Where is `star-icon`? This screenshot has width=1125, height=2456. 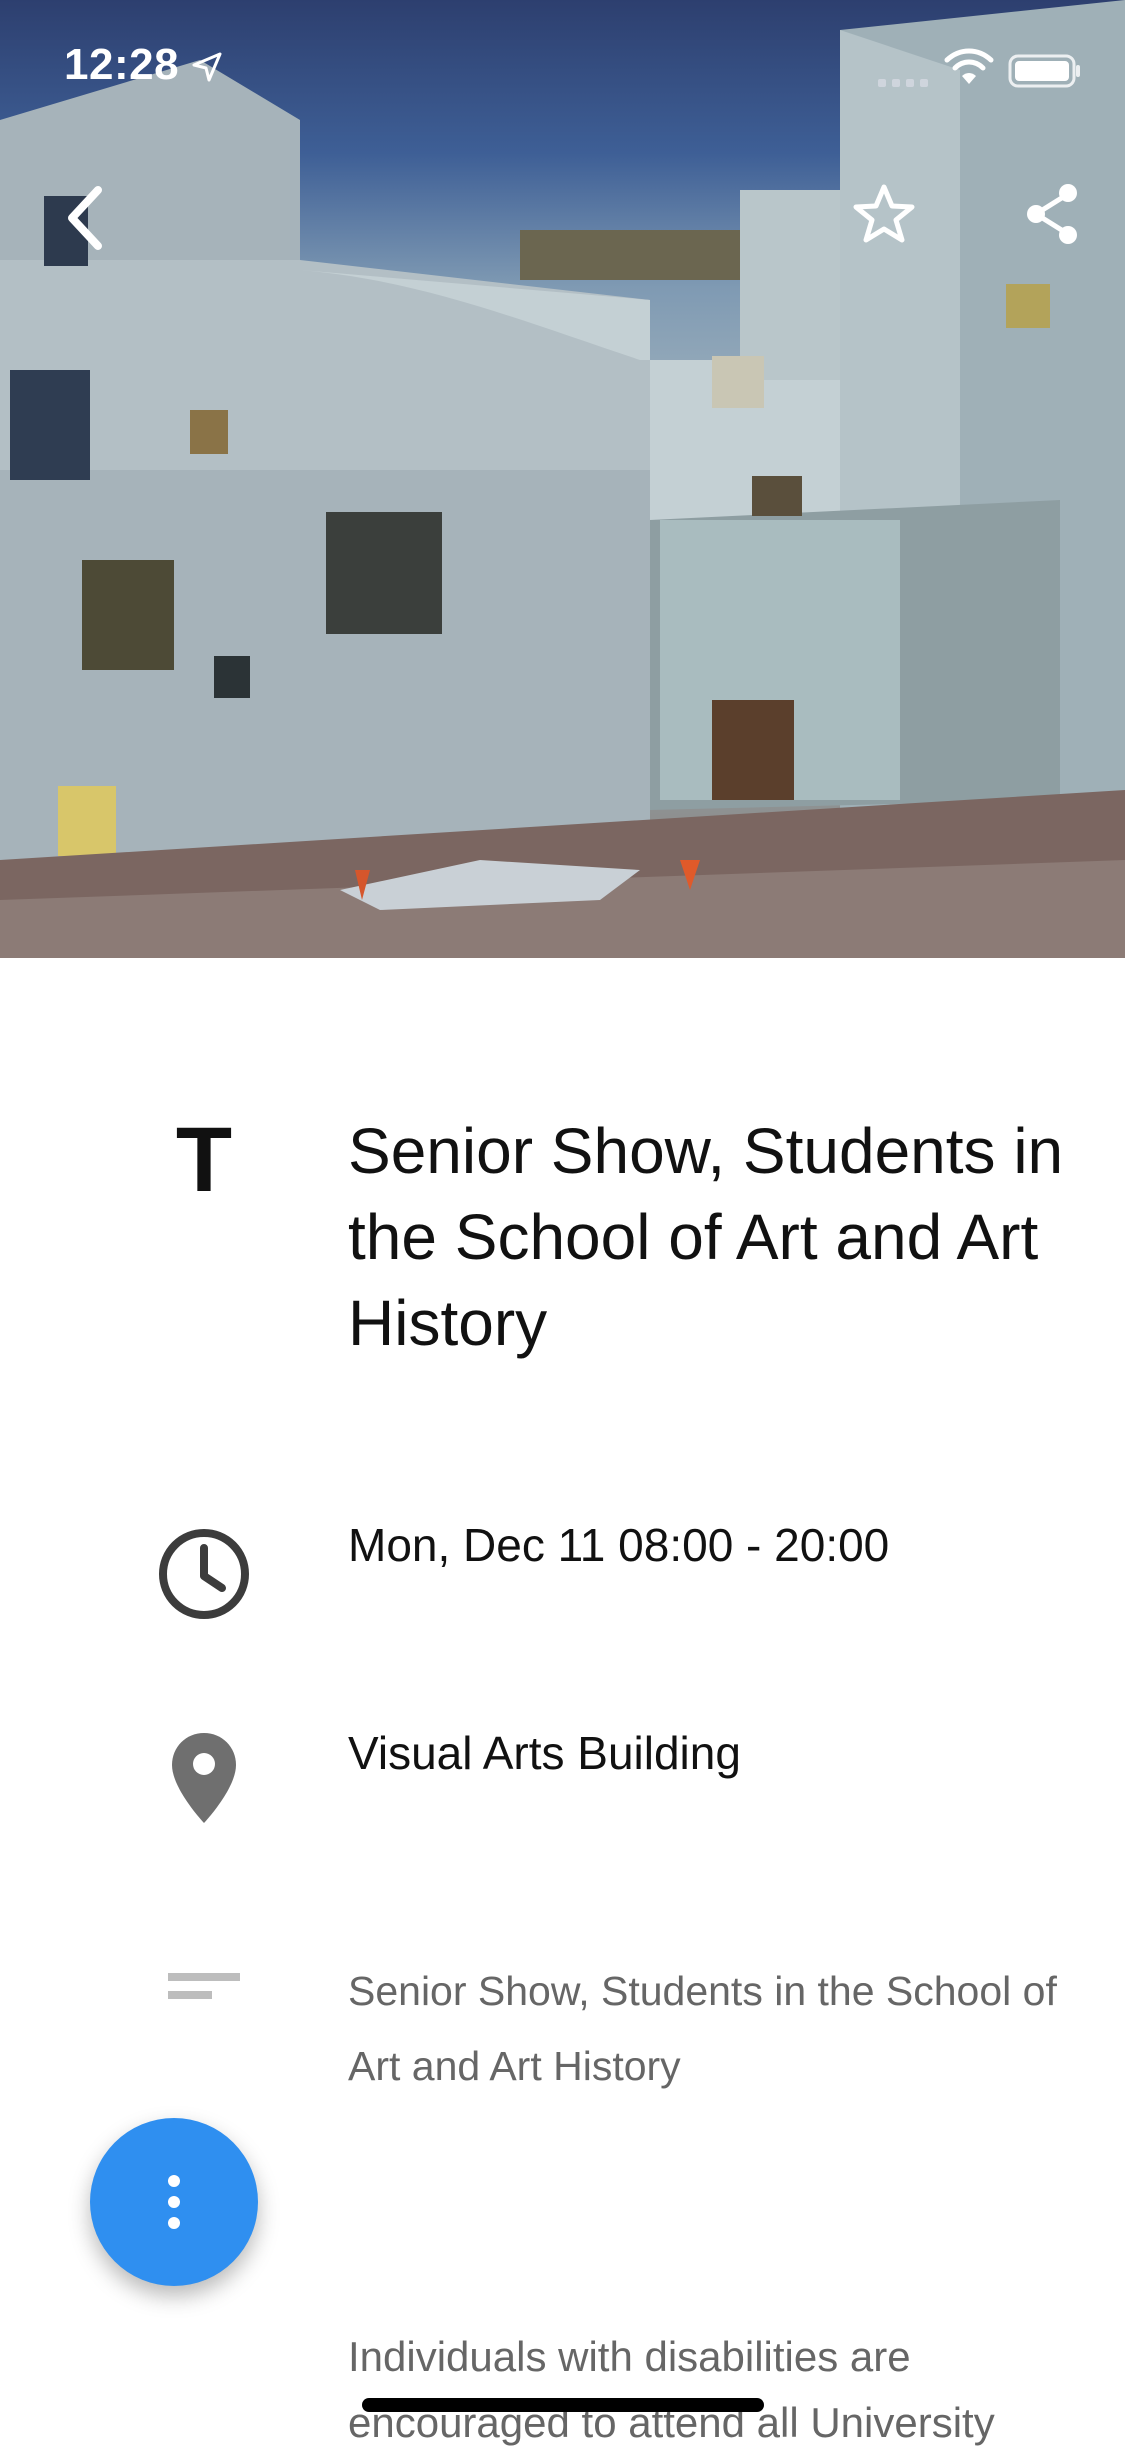
star-icon is located at coordinates (884, 213).